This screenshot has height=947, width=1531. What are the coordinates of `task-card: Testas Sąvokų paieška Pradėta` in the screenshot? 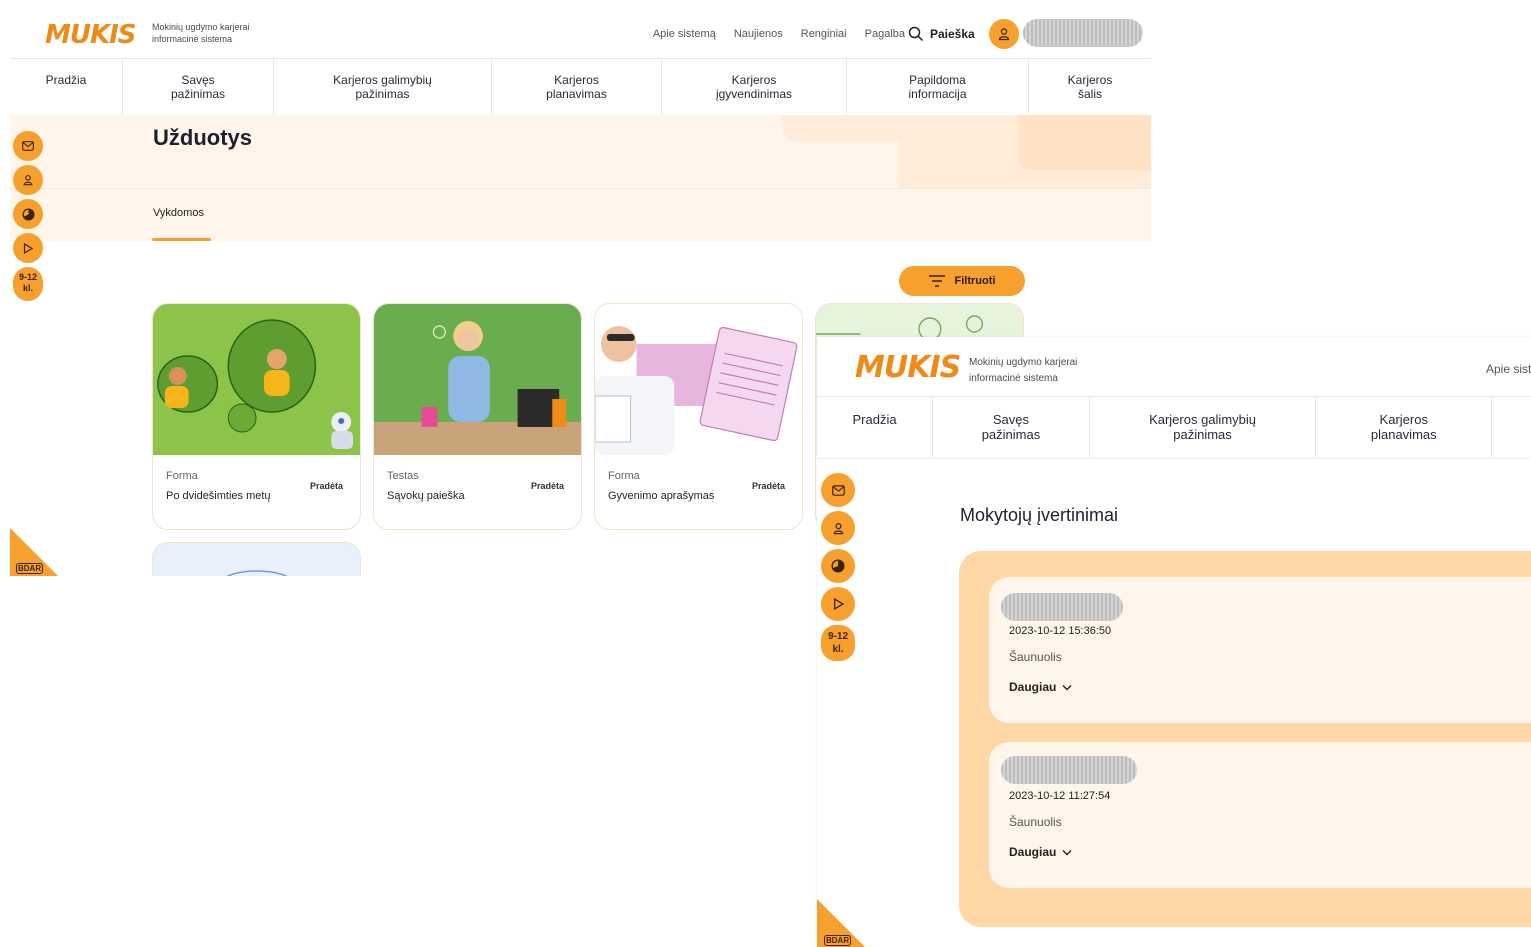 It's located at (477, 416).